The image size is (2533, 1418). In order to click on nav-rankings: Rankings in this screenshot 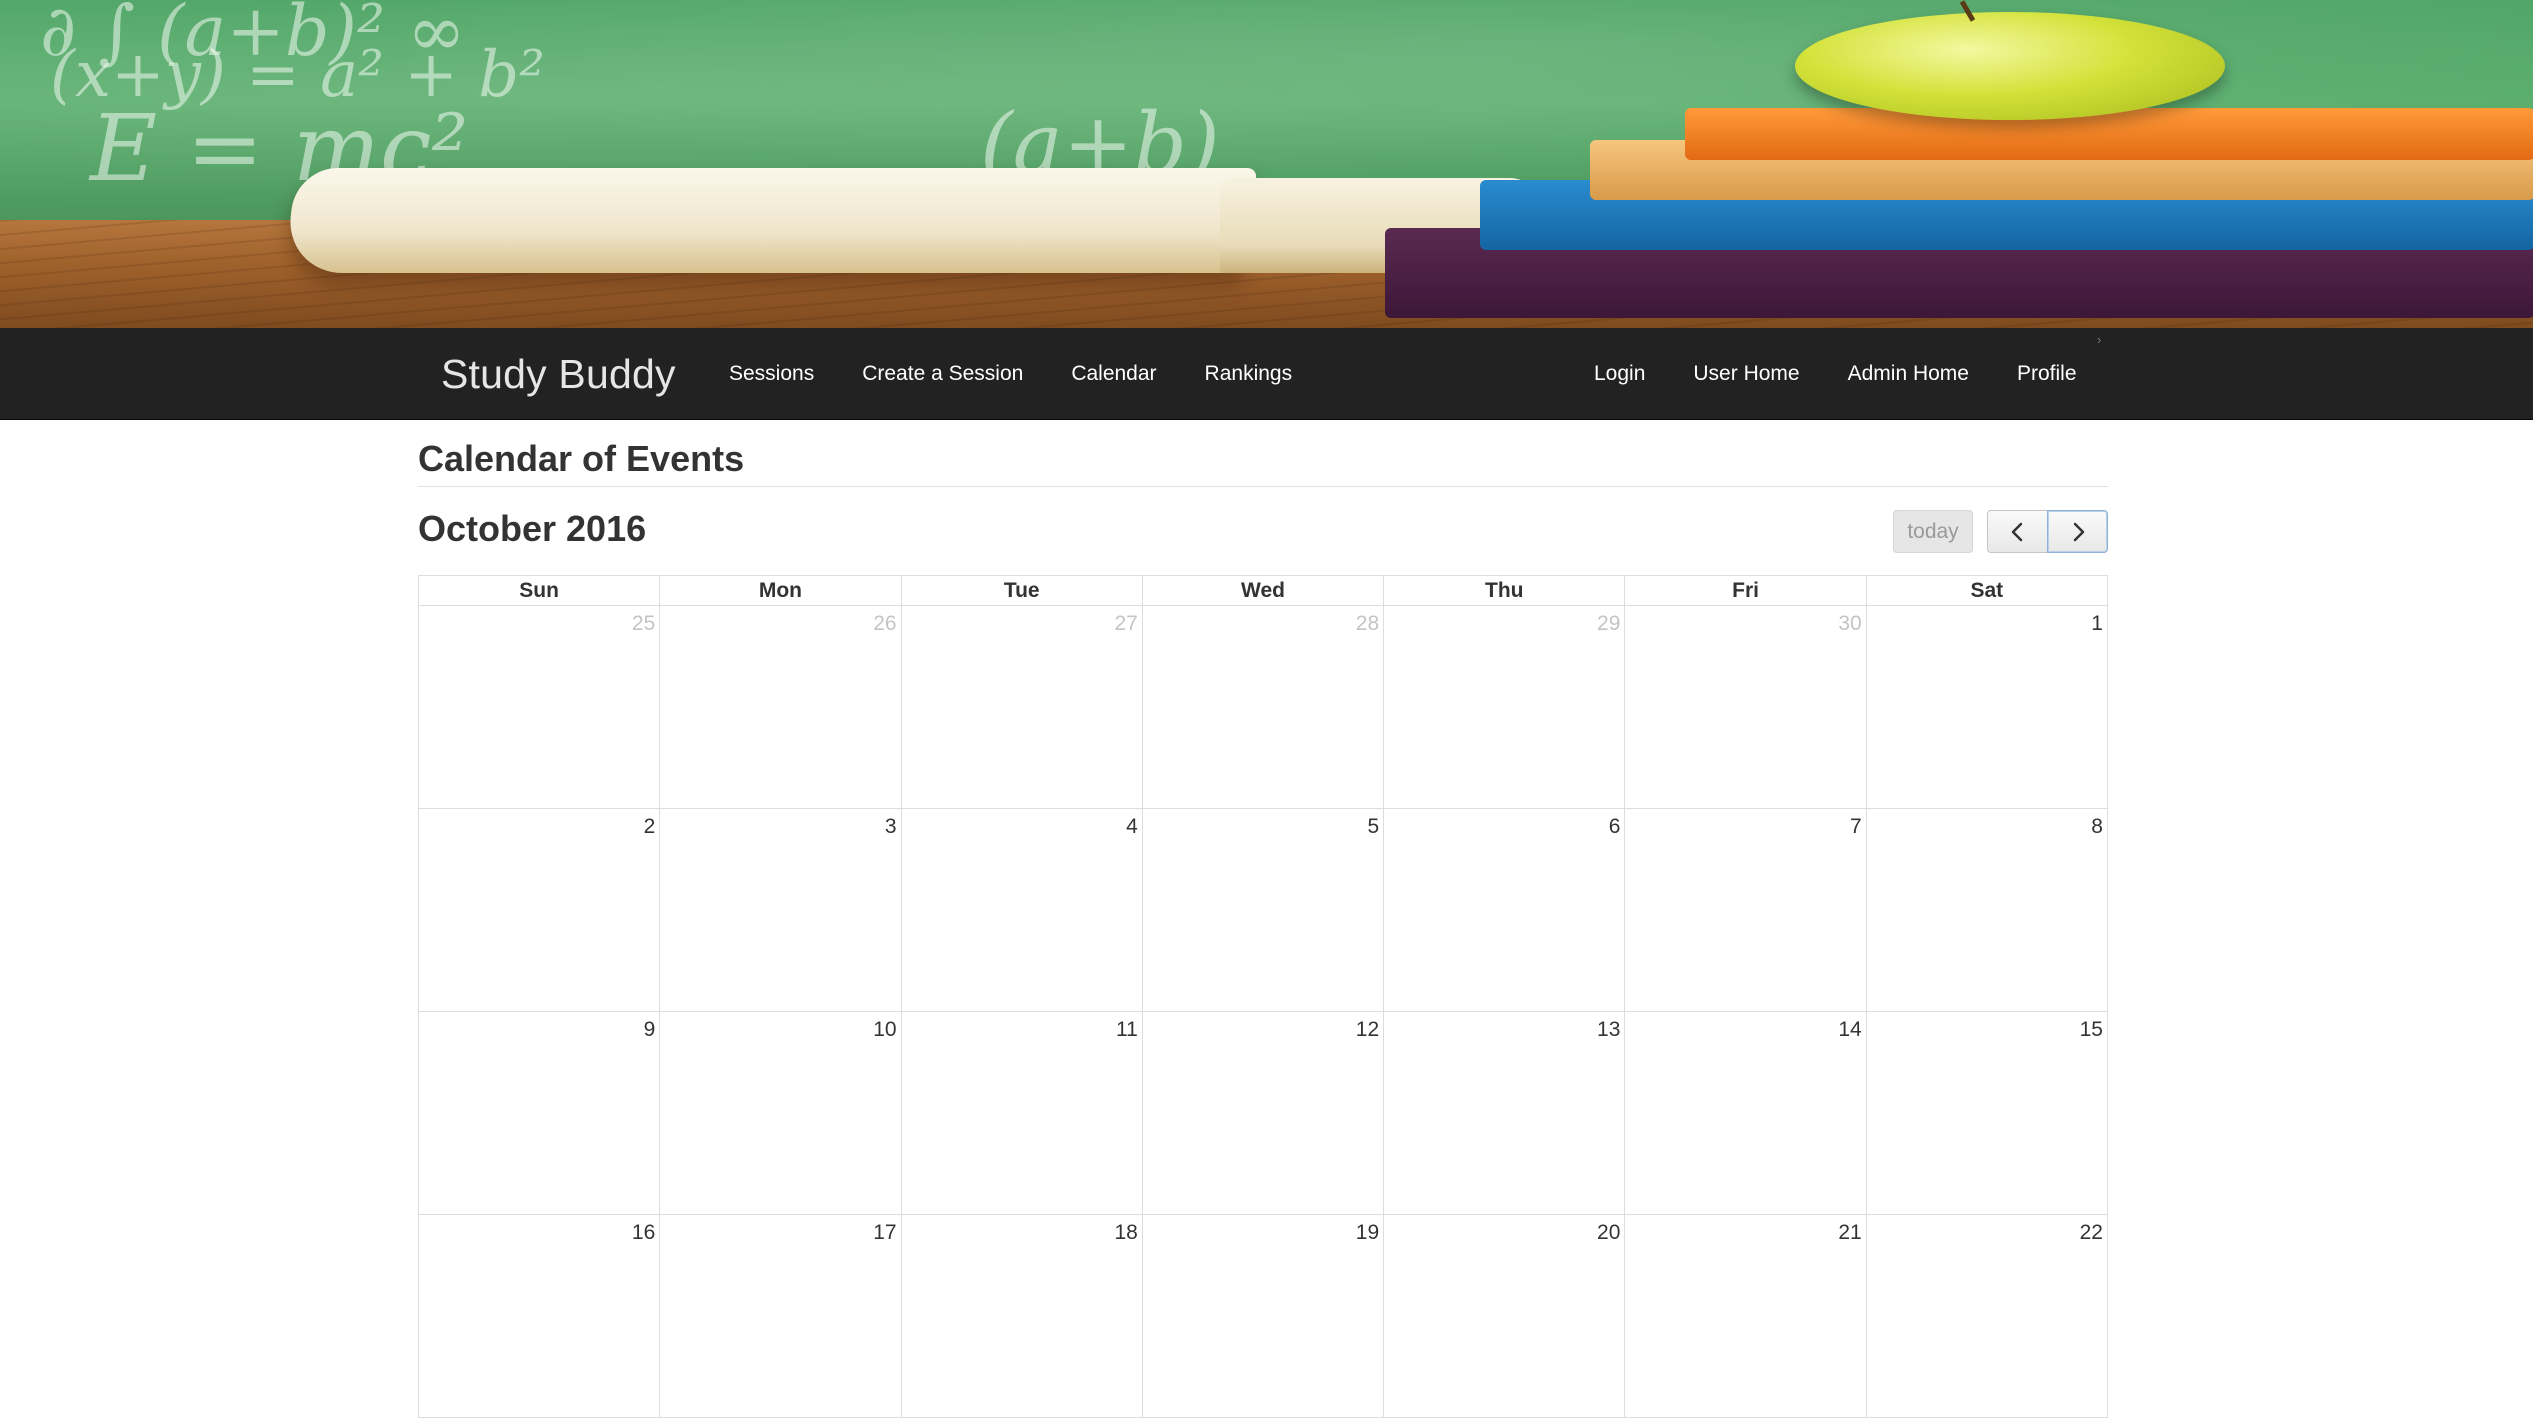, I will do `click(1249, 374)`.